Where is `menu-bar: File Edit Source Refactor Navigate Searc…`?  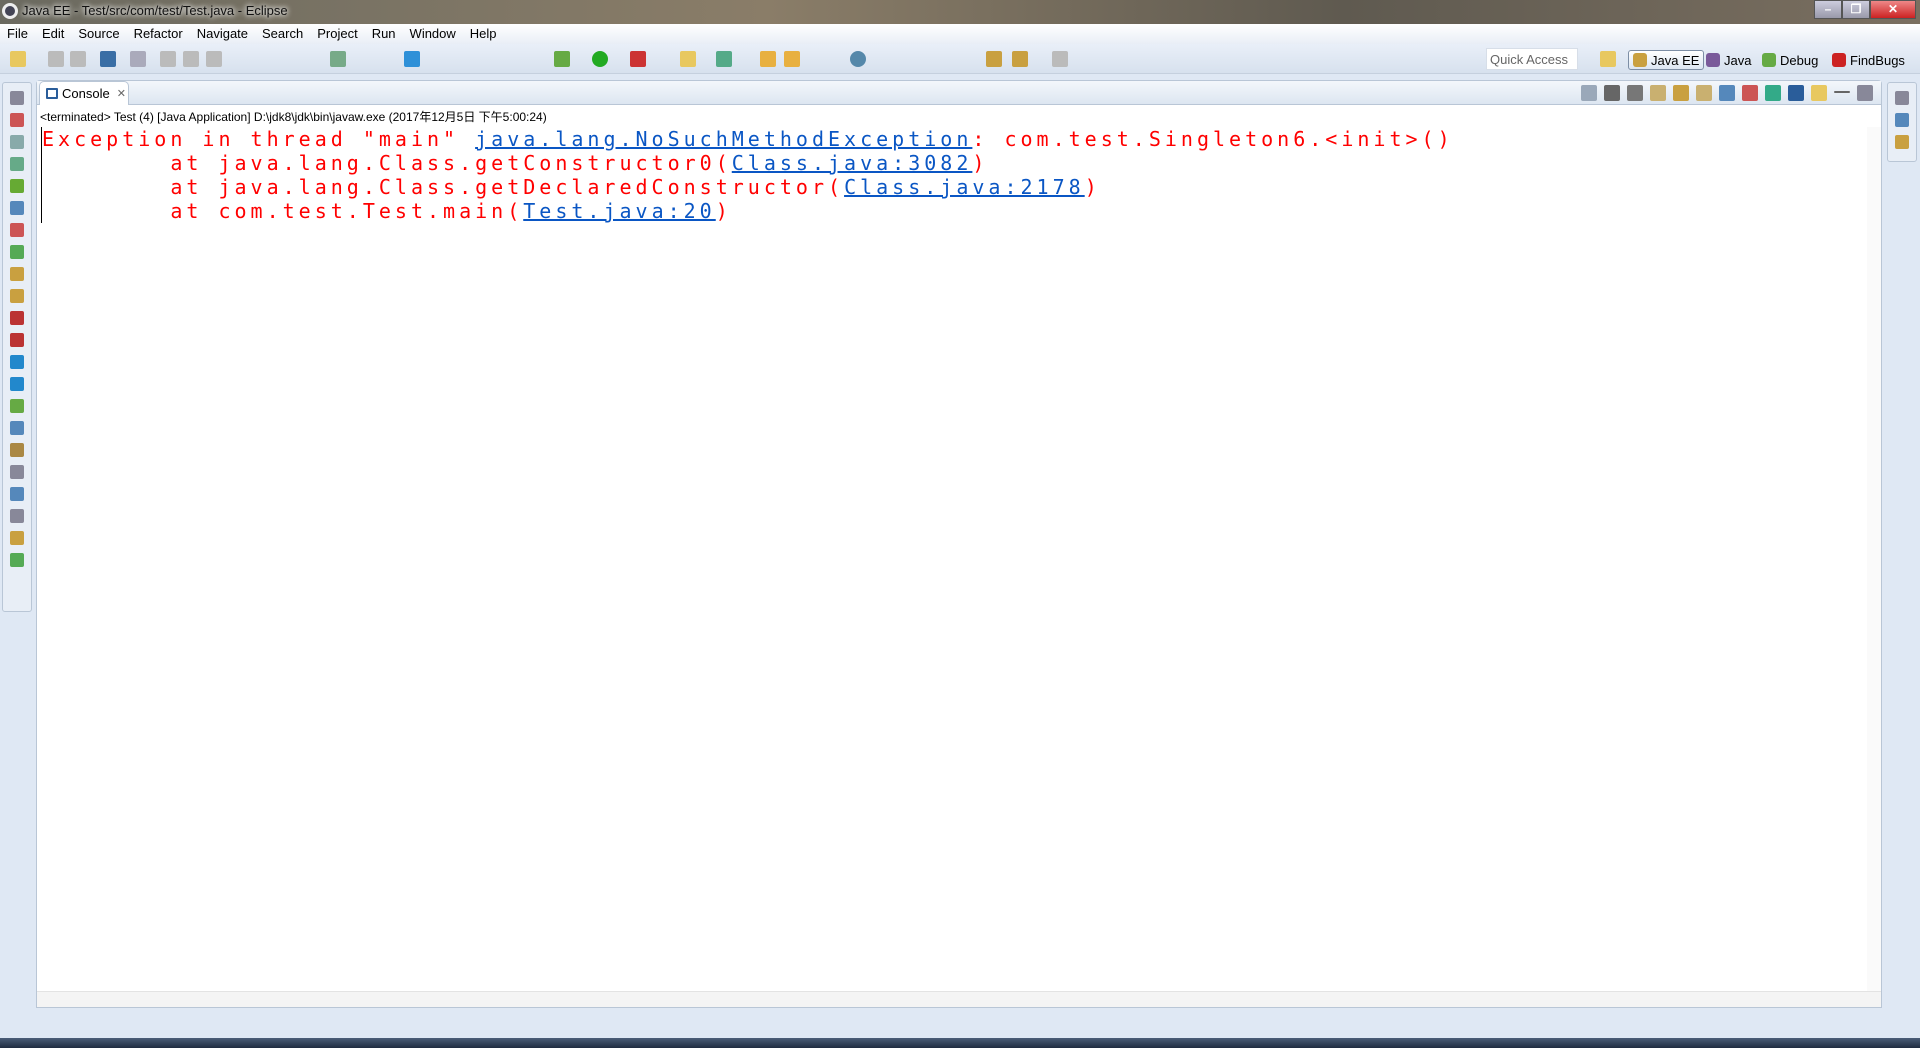
menu-bar: File Edit Source Refactor Navigate Searc… is located at coordinates (960, 34).